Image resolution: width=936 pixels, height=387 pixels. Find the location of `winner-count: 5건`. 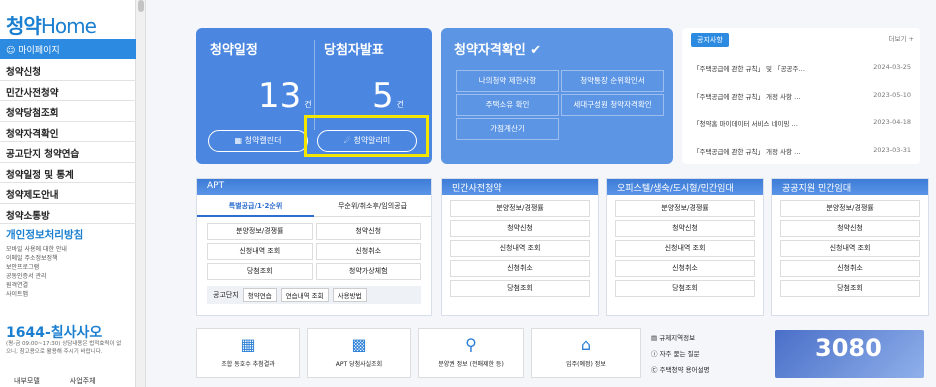

winner-count: 5건 is located at coordinates (388, 96).